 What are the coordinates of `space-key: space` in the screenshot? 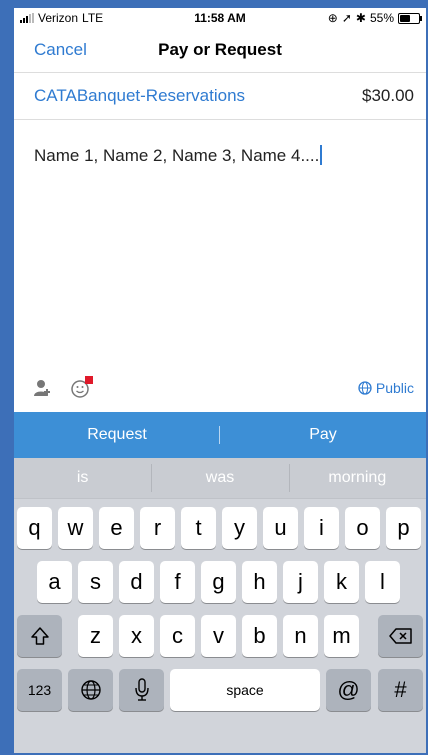 It's located at (245, 690).